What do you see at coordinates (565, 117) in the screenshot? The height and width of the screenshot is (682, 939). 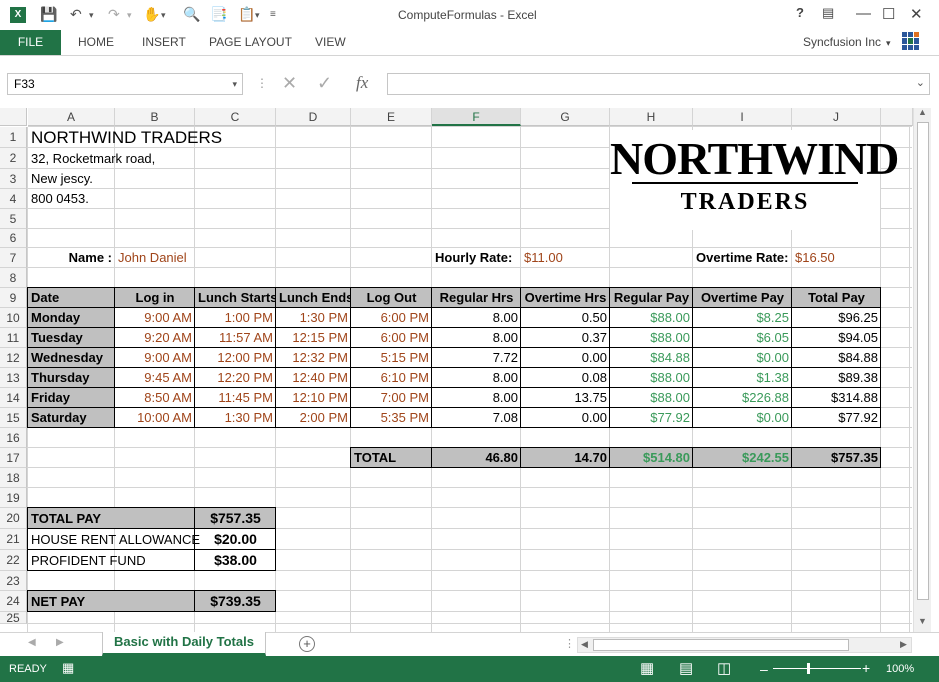 I see `column-header-g: G` at bounding box center [565, 117].